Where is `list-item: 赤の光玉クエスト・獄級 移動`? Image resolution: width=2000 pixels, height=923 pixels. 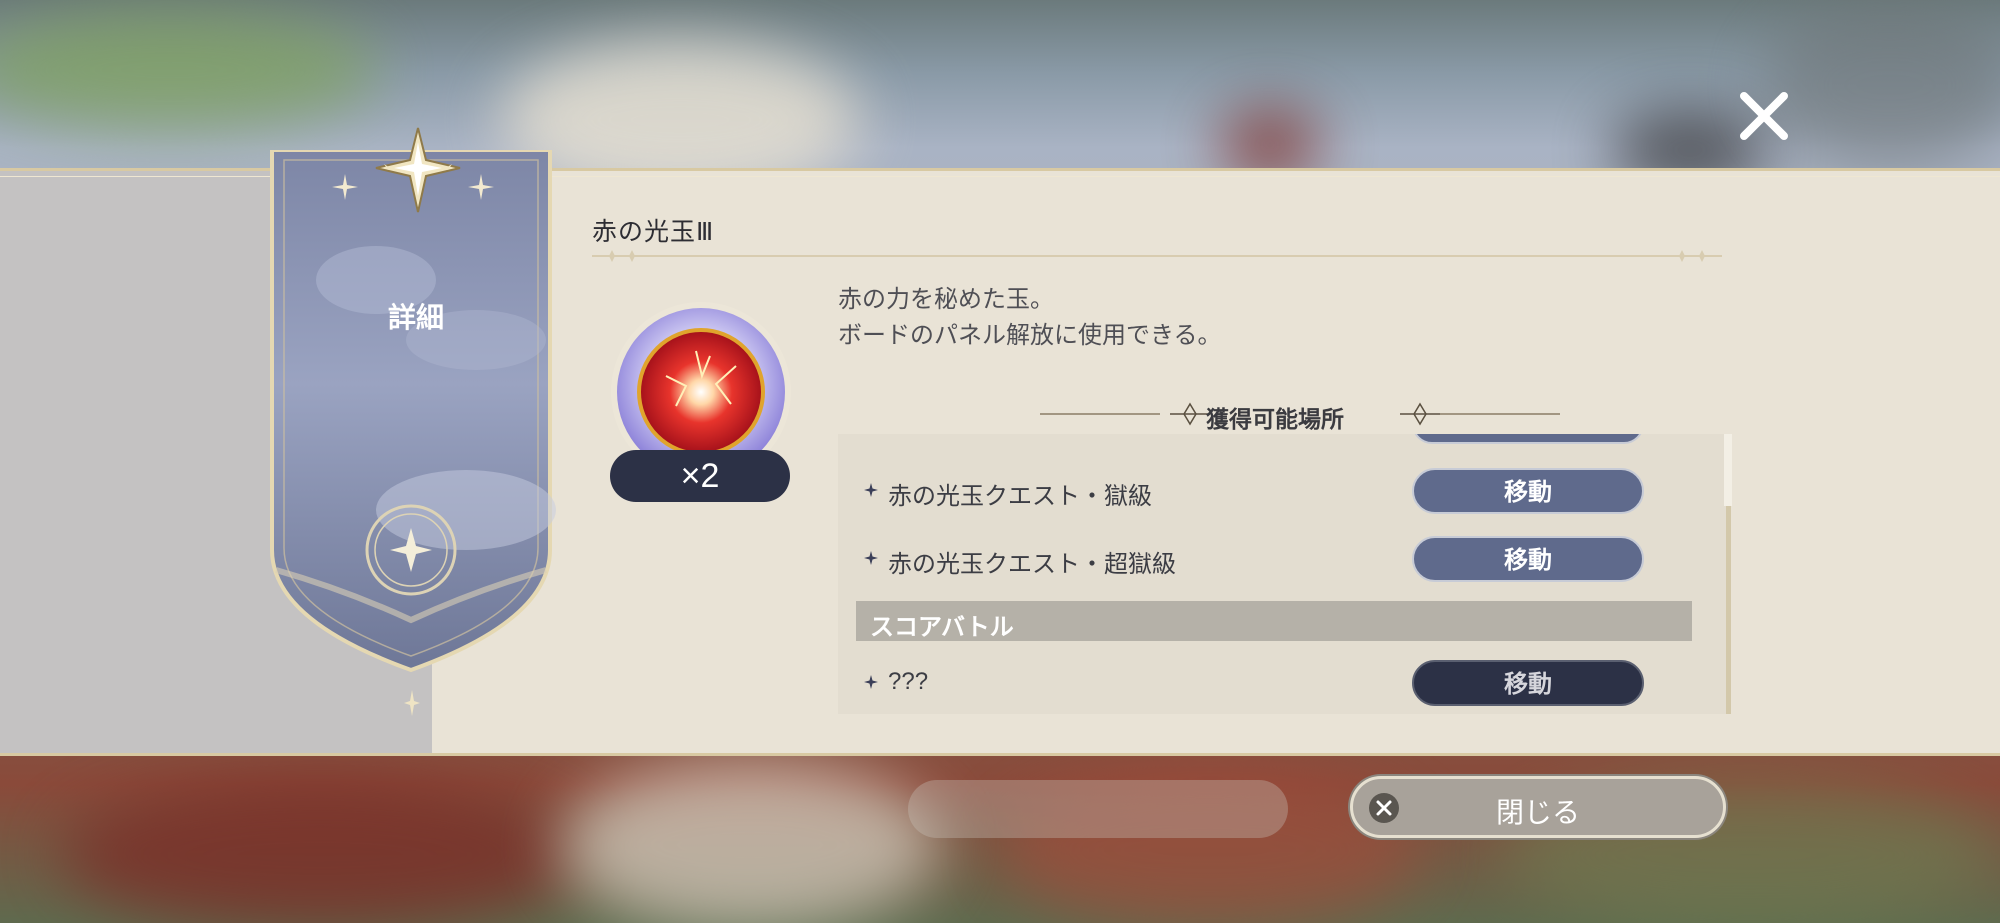 list-item: 赤の光玉クエスト・獄級 移動 is located at coordinates (1258, 491).